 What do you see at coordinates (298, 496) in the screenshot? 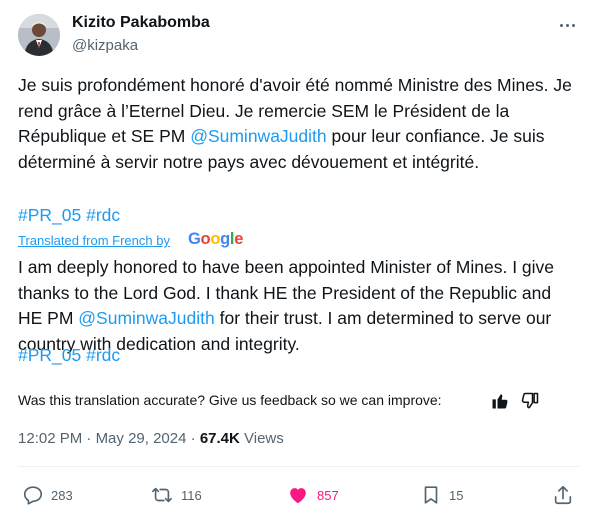
I see `like-icon` at bounding box center [298, 496].